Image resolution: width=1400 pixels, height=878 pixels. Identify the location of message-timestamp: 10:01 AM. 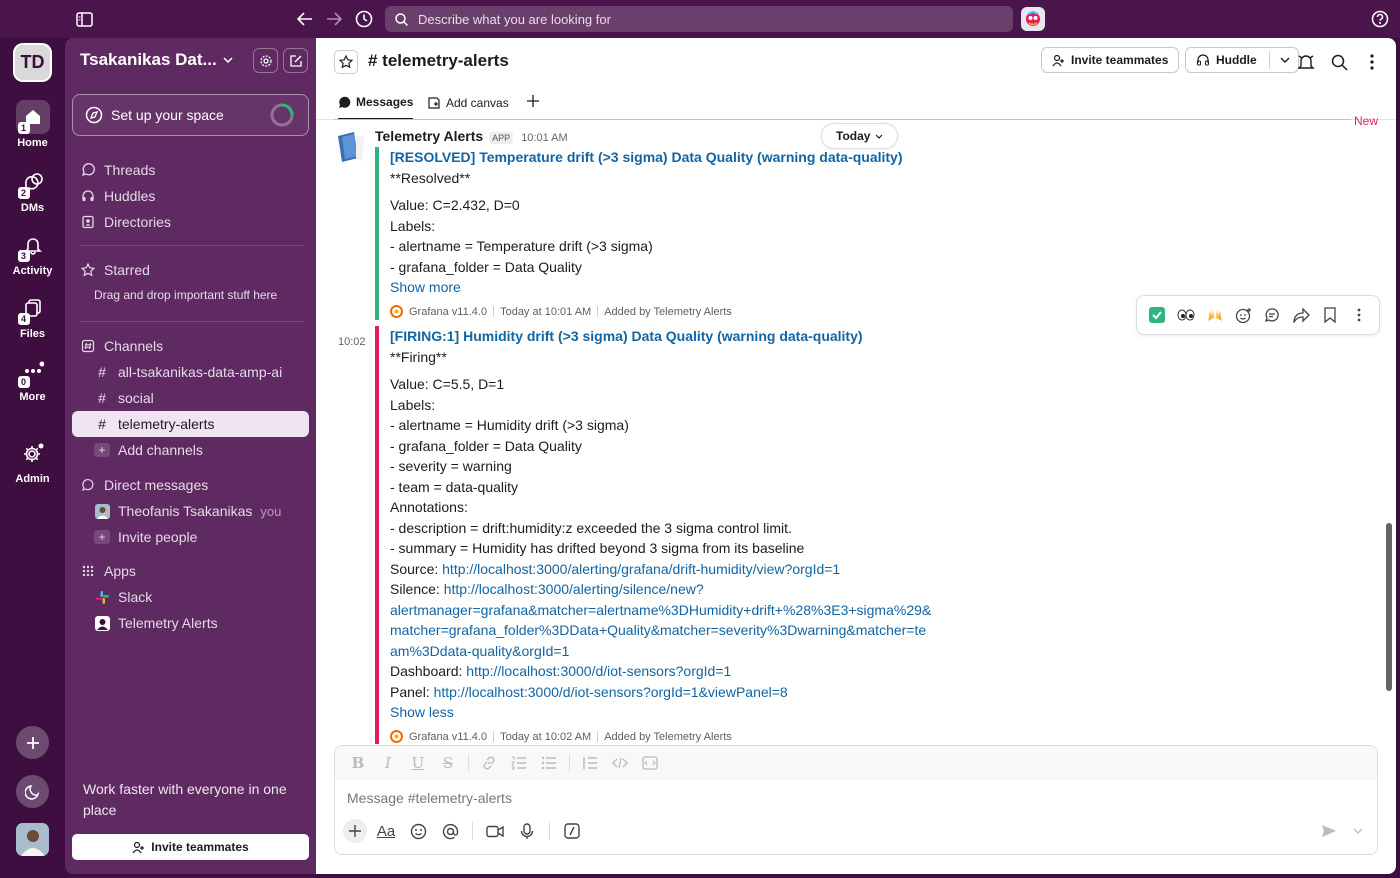
(544, 138).